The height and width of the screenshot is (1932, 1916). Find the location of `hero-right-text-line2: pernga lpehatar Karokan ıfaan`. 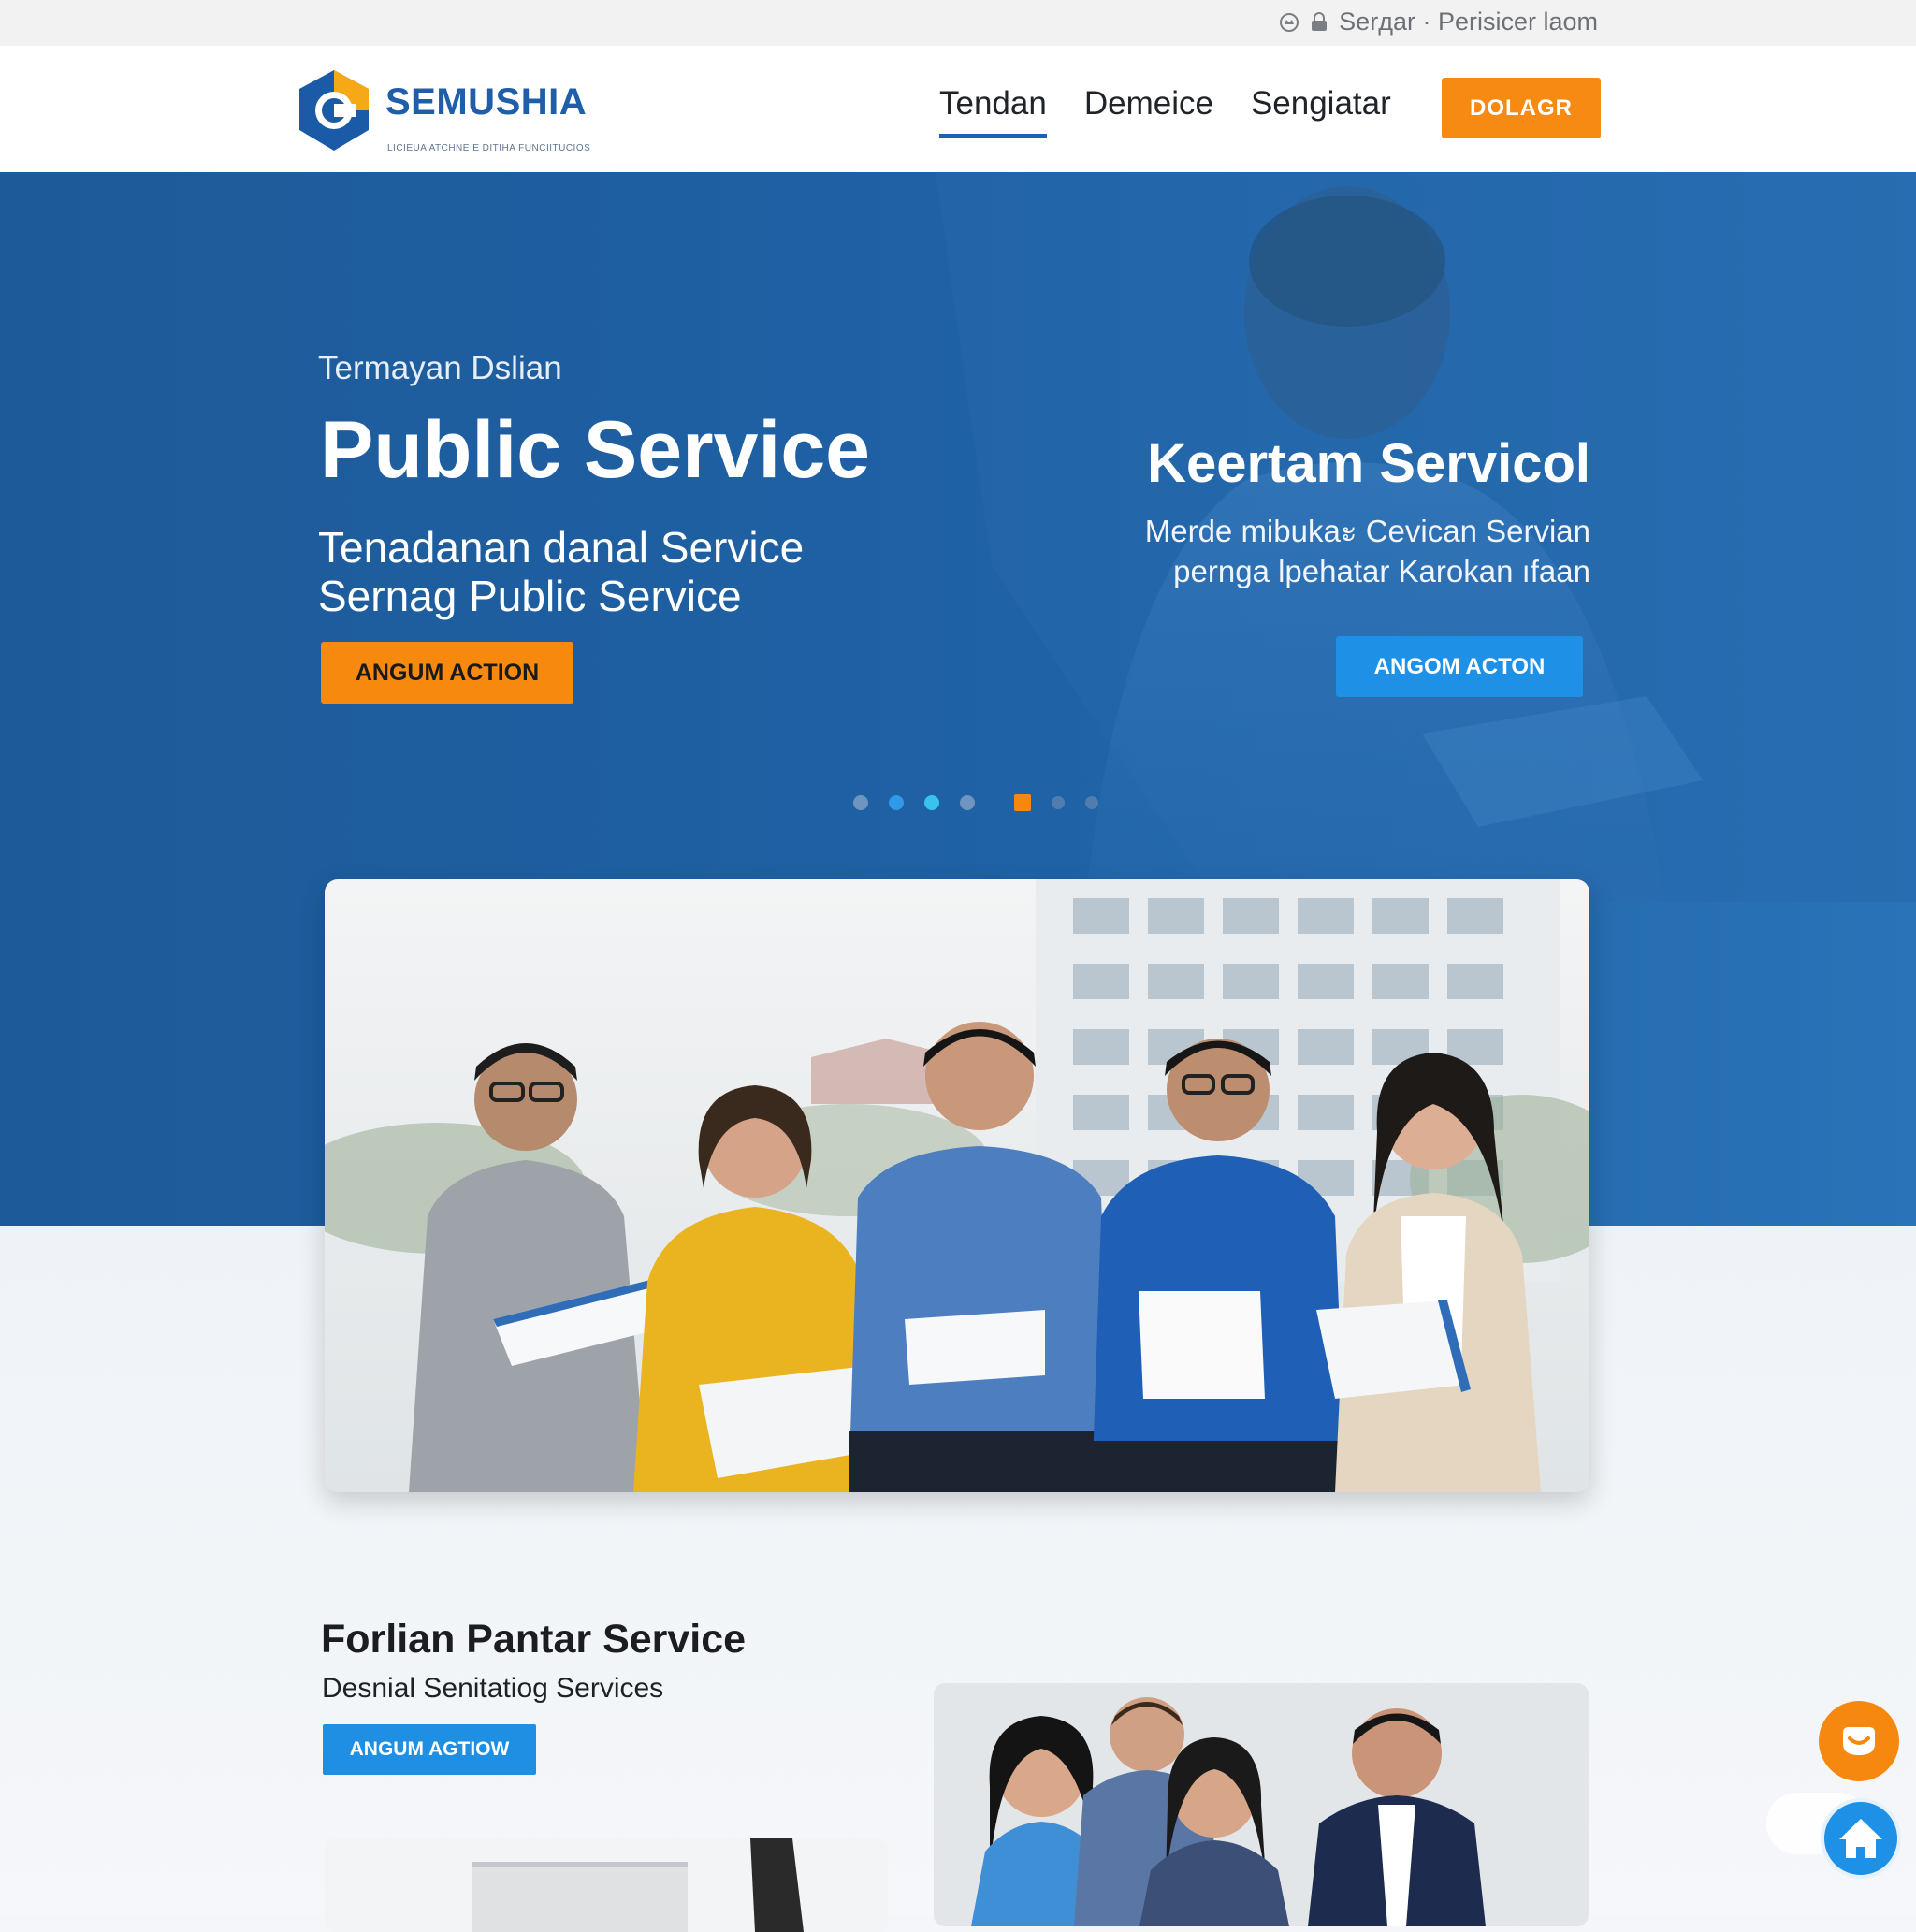

hero-right-text-line2: pernga lpehatar Karokan ıfaan is located at coordinates (1381, 571).